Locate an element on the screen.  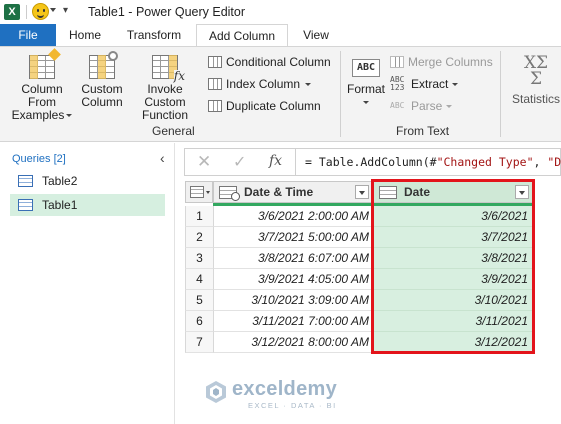
cell-date: 3/6/2021 is located at coordinates (453, 216).